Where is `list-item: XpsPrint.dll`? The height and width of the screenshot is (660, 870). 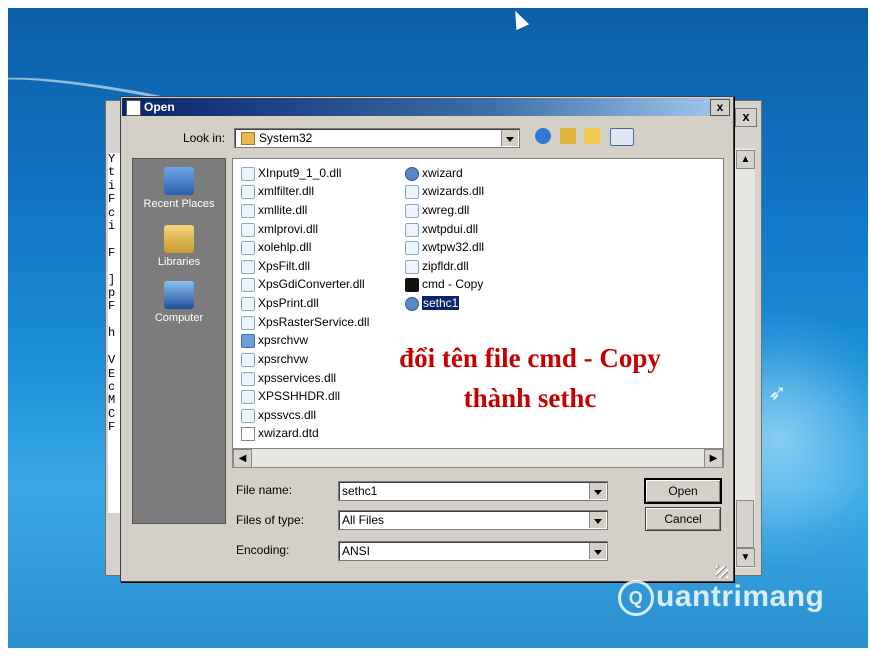 list-item: XpsPrint.dll is located at coordinates (280, 303).